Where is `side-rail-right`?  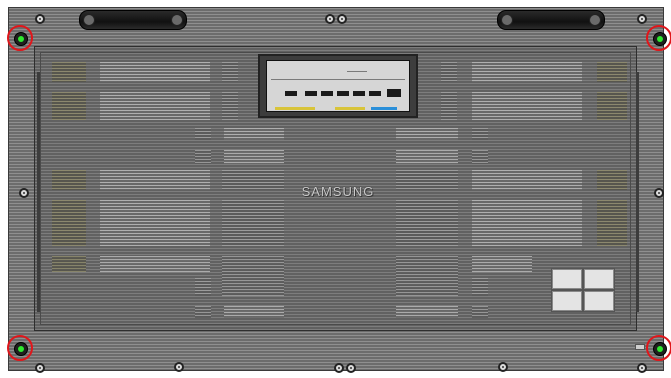 side-rail-right is located at coordinates (637, 192).